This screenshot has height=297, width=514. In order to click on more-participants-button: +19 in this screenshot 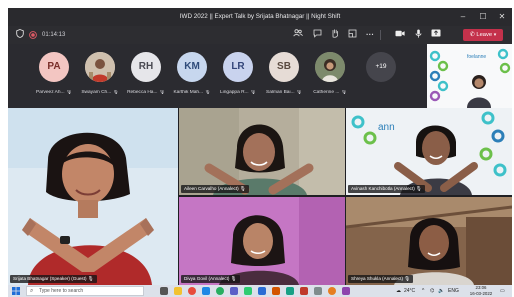, I will do `click(381, 67)`.